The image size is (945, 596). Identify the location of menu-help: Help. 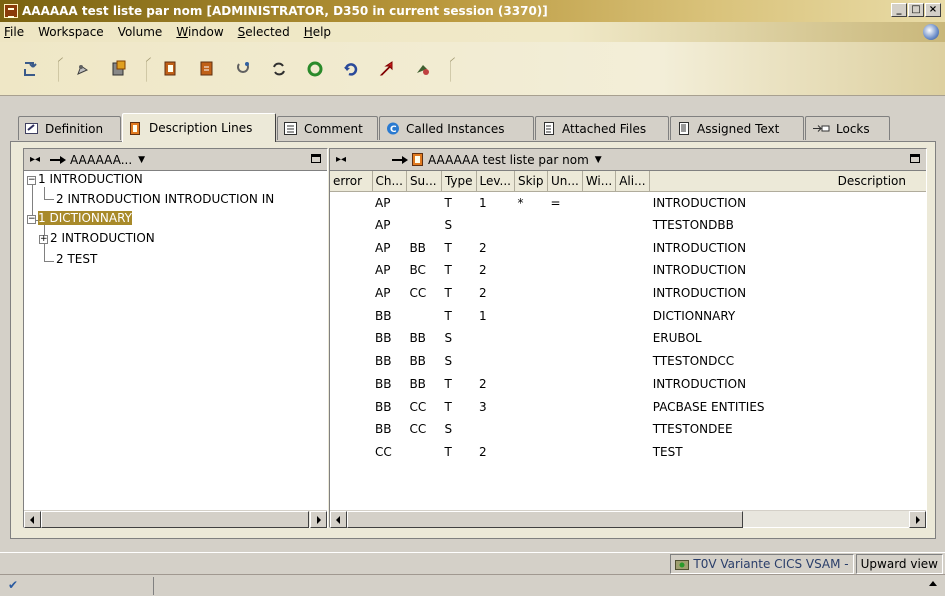
(320, 32).